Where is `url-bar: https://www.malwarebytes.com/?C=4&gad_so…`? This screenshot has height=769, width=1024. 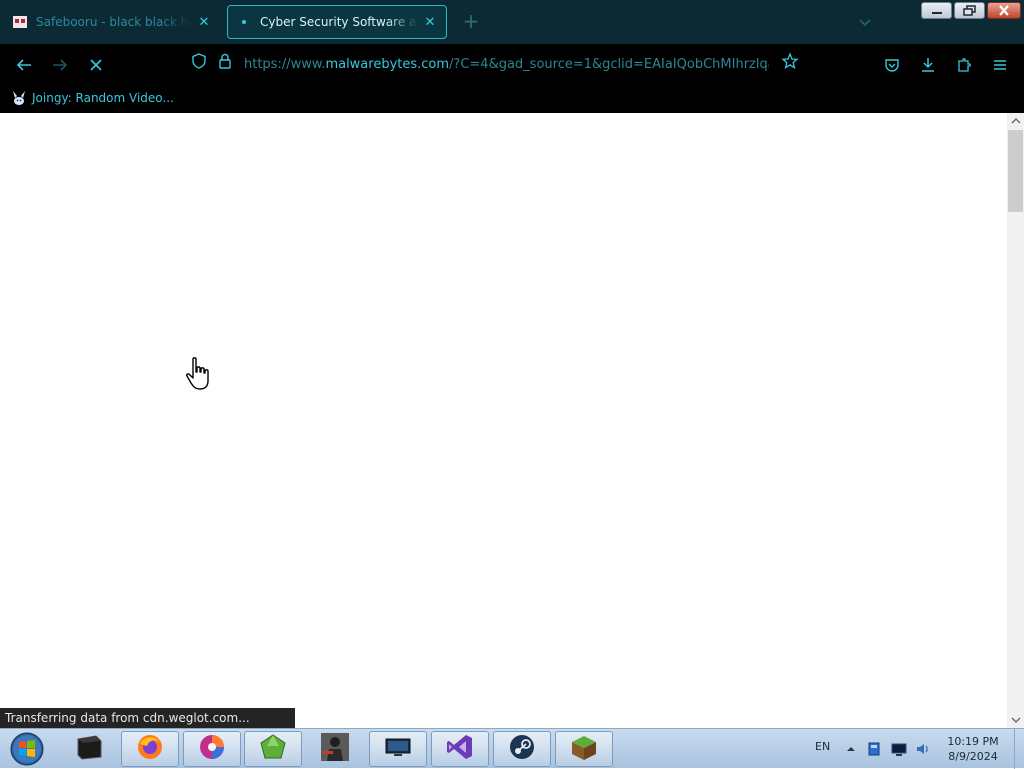 url-bar: https://www.malwarebytes.com/?C=4&gad_so… is located at coordinates (504, 65).